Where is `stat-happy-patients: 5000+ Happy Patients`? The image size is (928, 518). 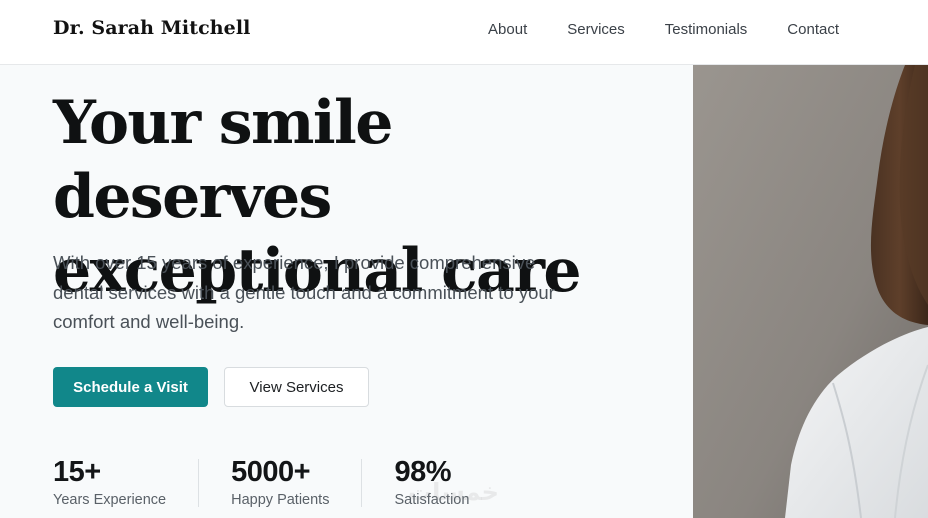
stat-happy-patients: 5000+ Happy Patients is located at coordinates (280, 481).